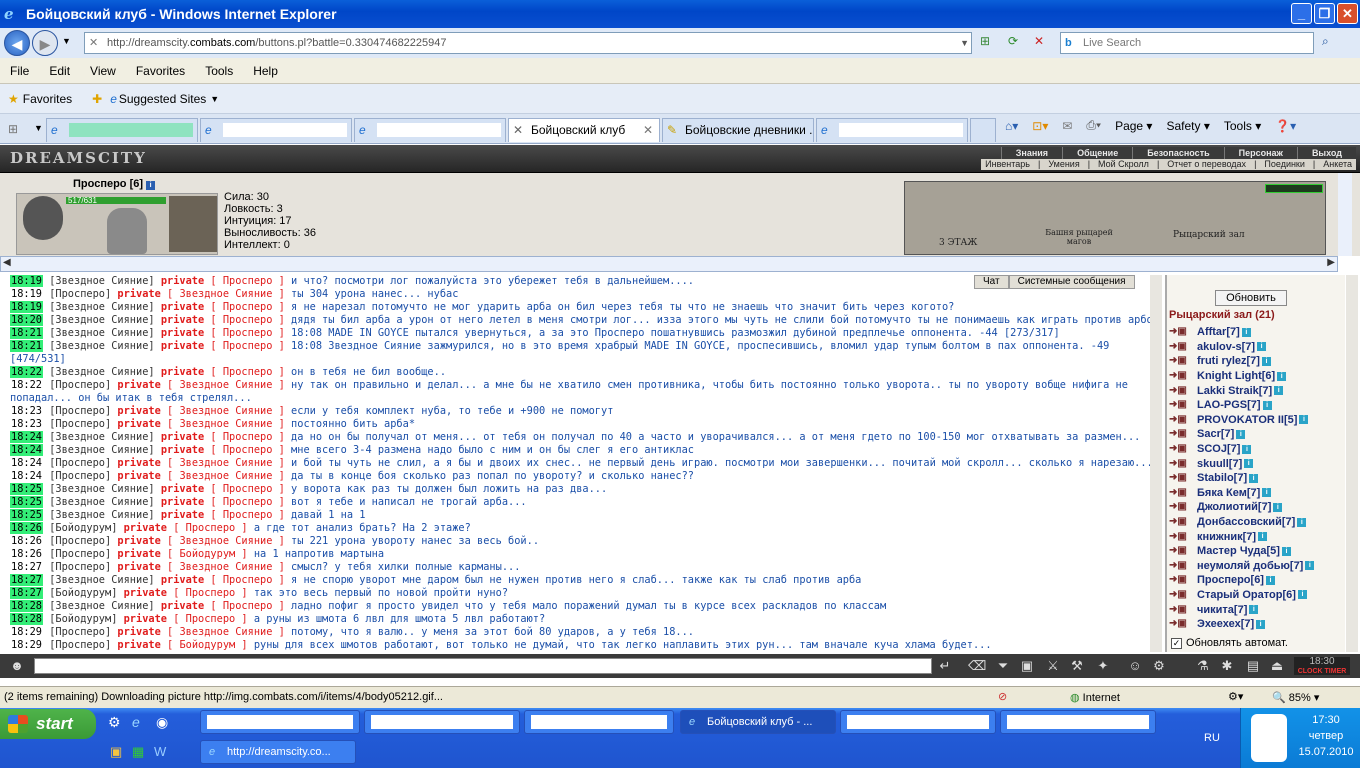  Describe the element at coordinates (1071, 282) in the screenshot. I see `tab-system-messages: Системные сообщения` at that location.